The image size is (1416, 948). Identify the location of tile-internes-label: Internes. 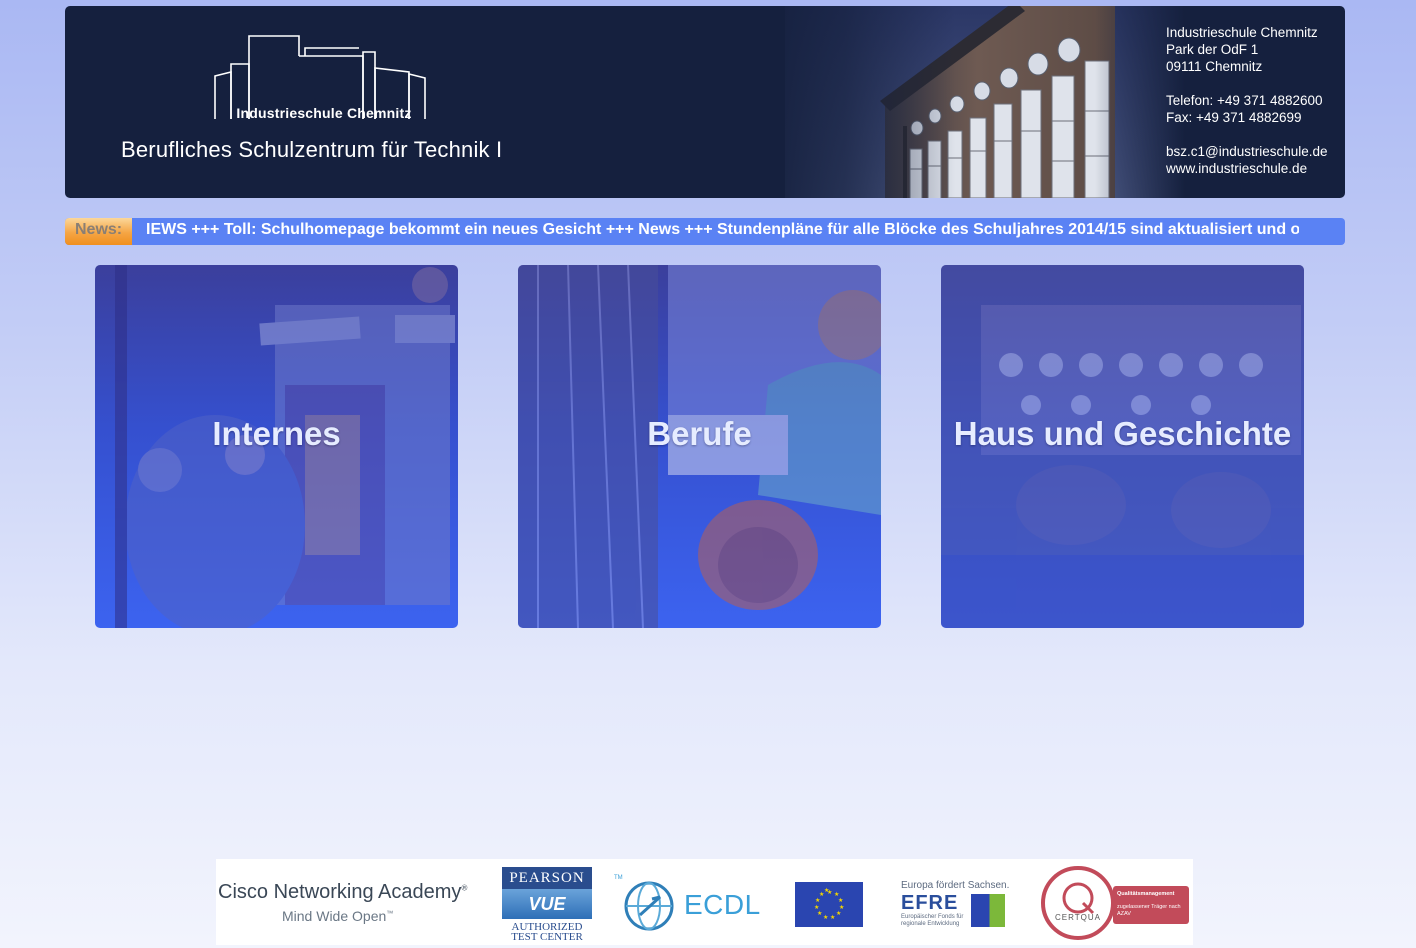
(276, 434).